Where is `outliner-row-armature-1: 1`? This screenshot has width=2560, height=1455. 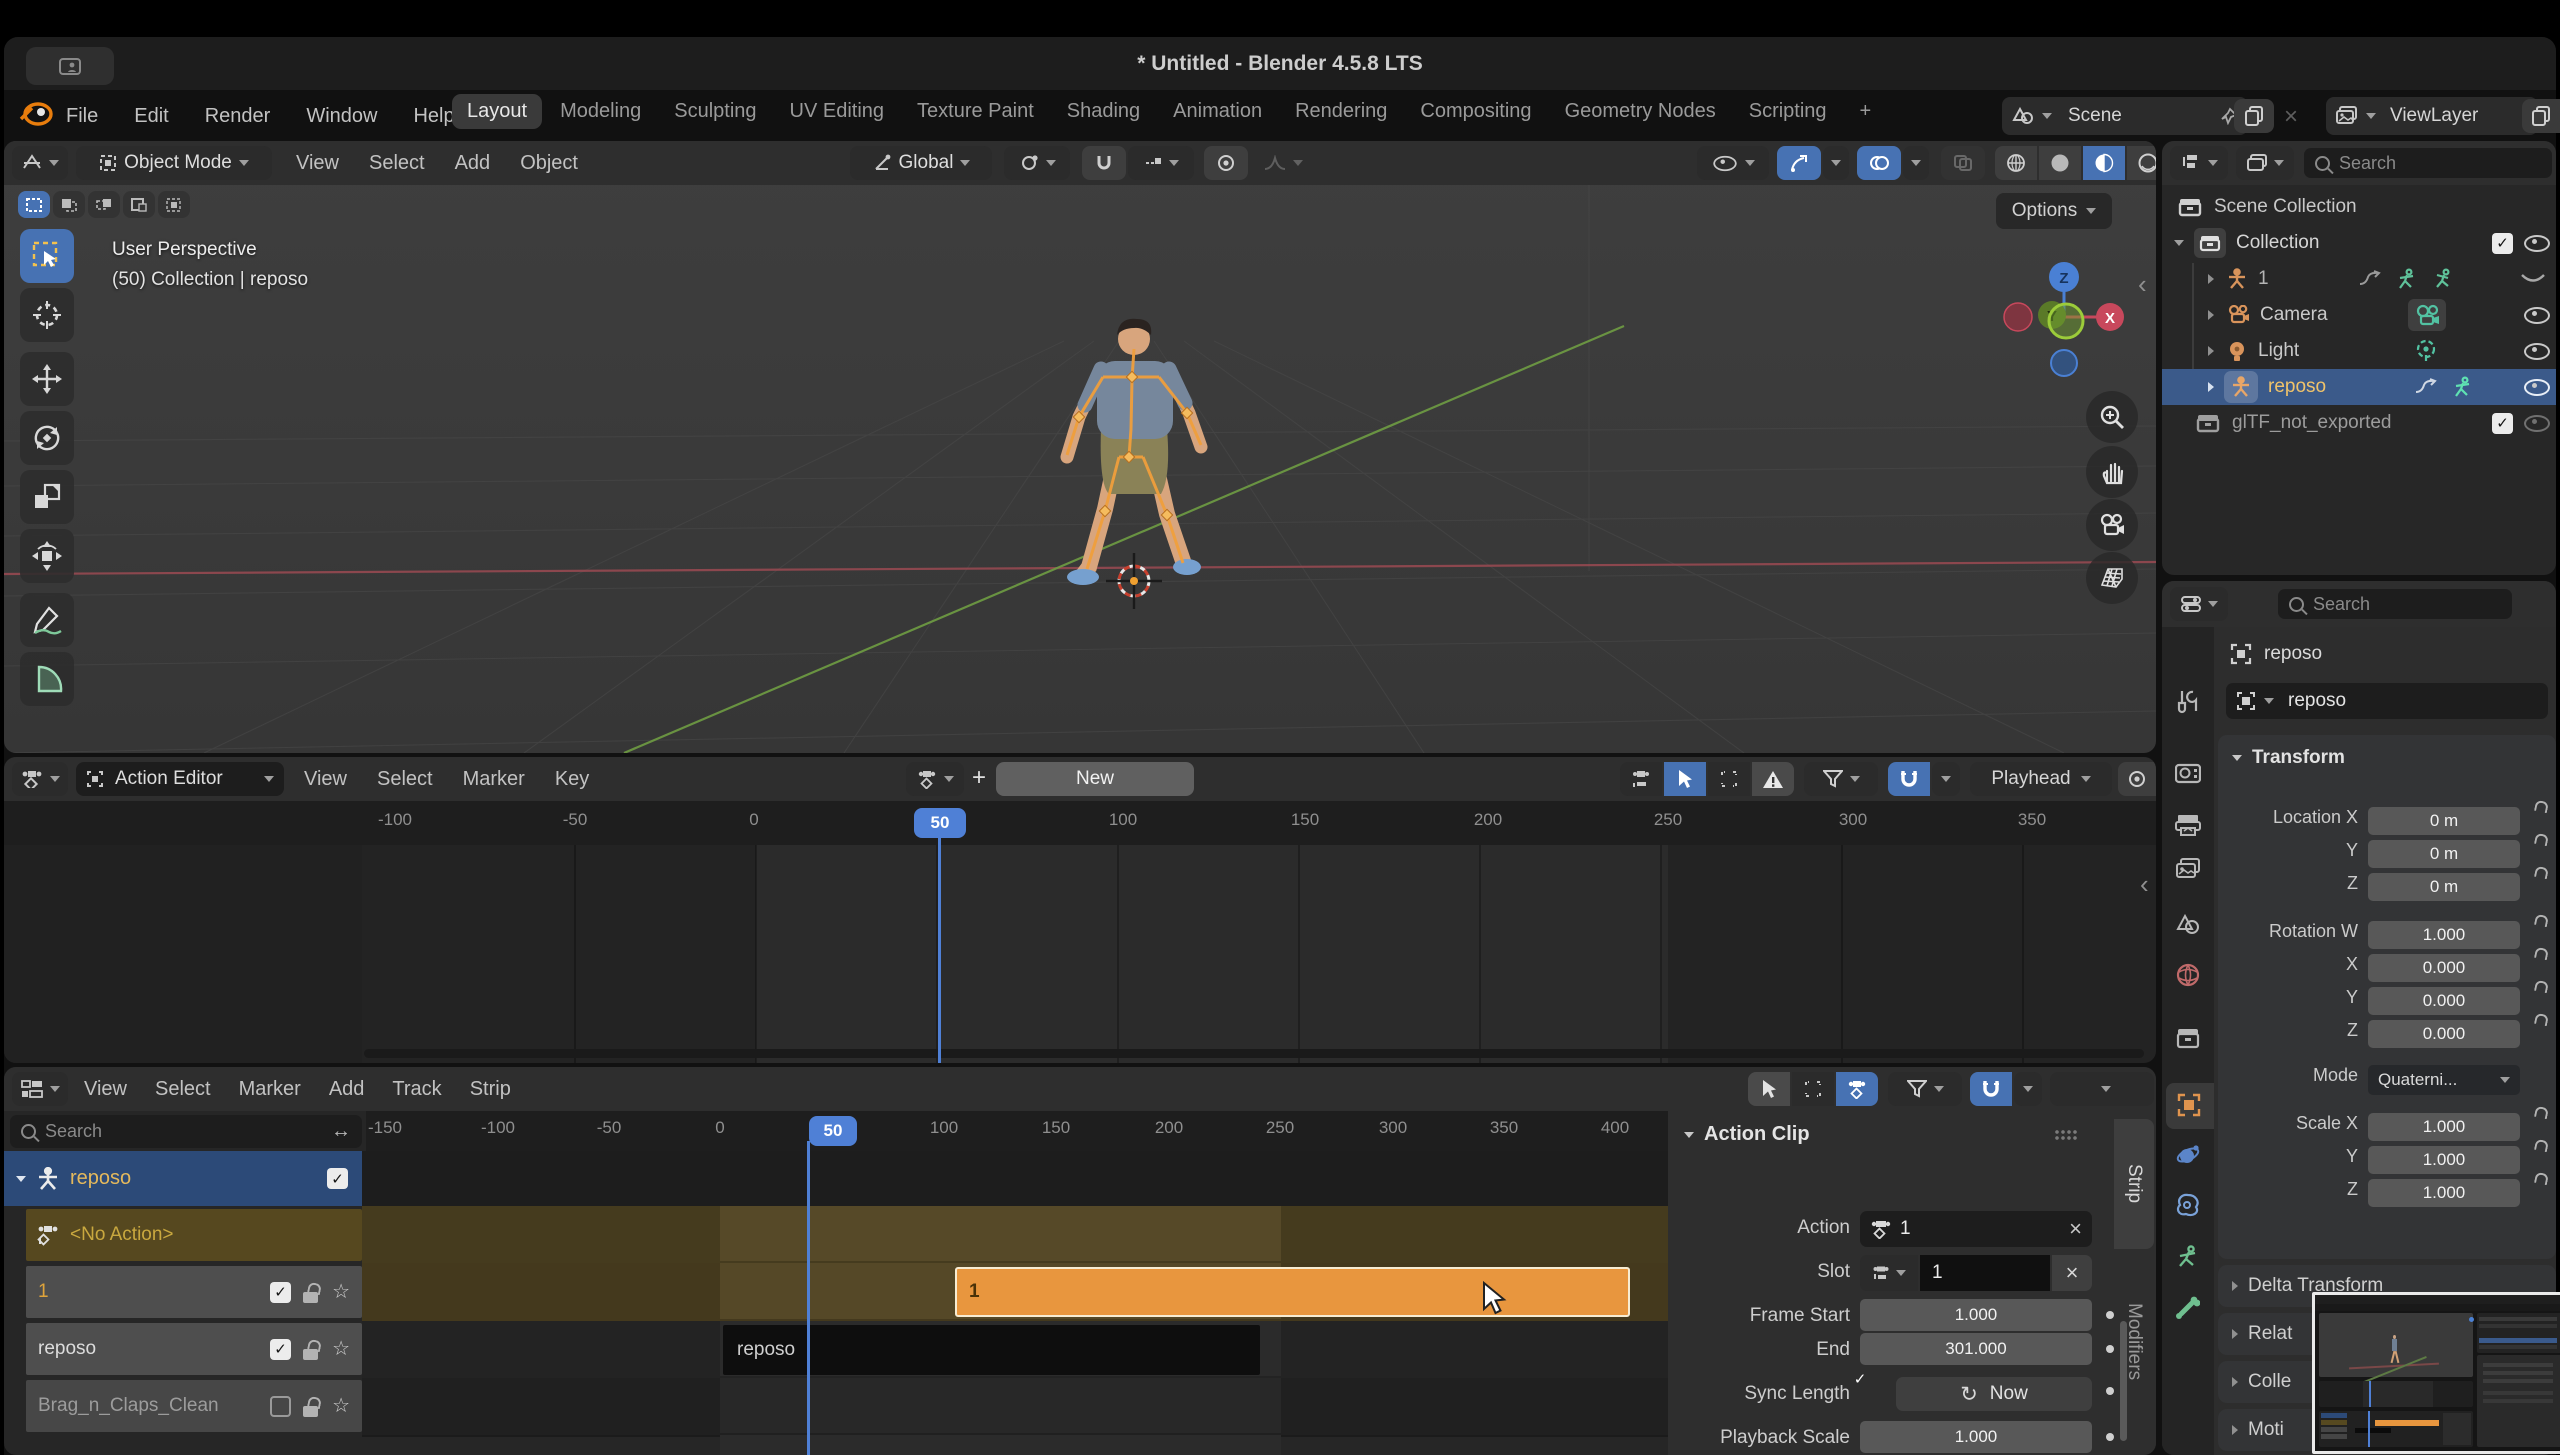 outliner-row-armature-1: 1 is located at coordinates (2359, 279).